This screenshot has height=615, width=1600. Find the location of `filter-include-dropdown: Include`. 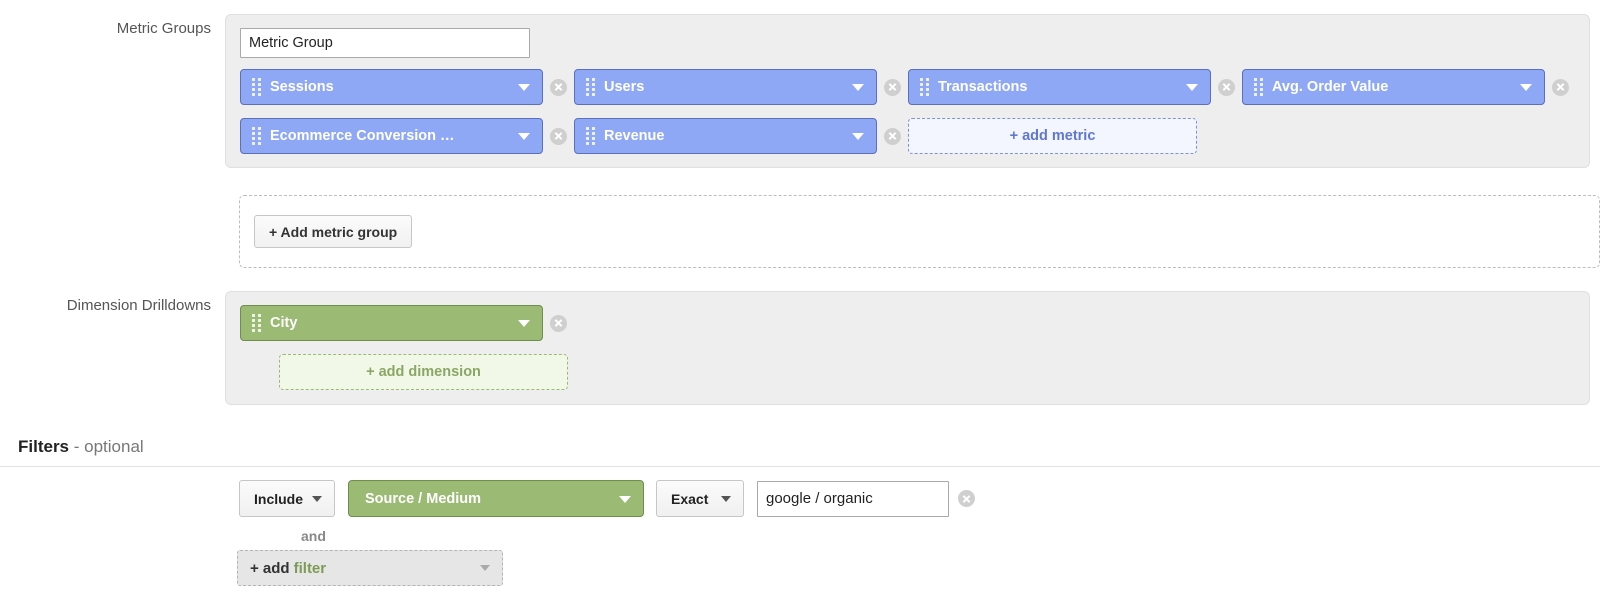

filter-include-dropdown: Include is located at coordinates (287, 498).